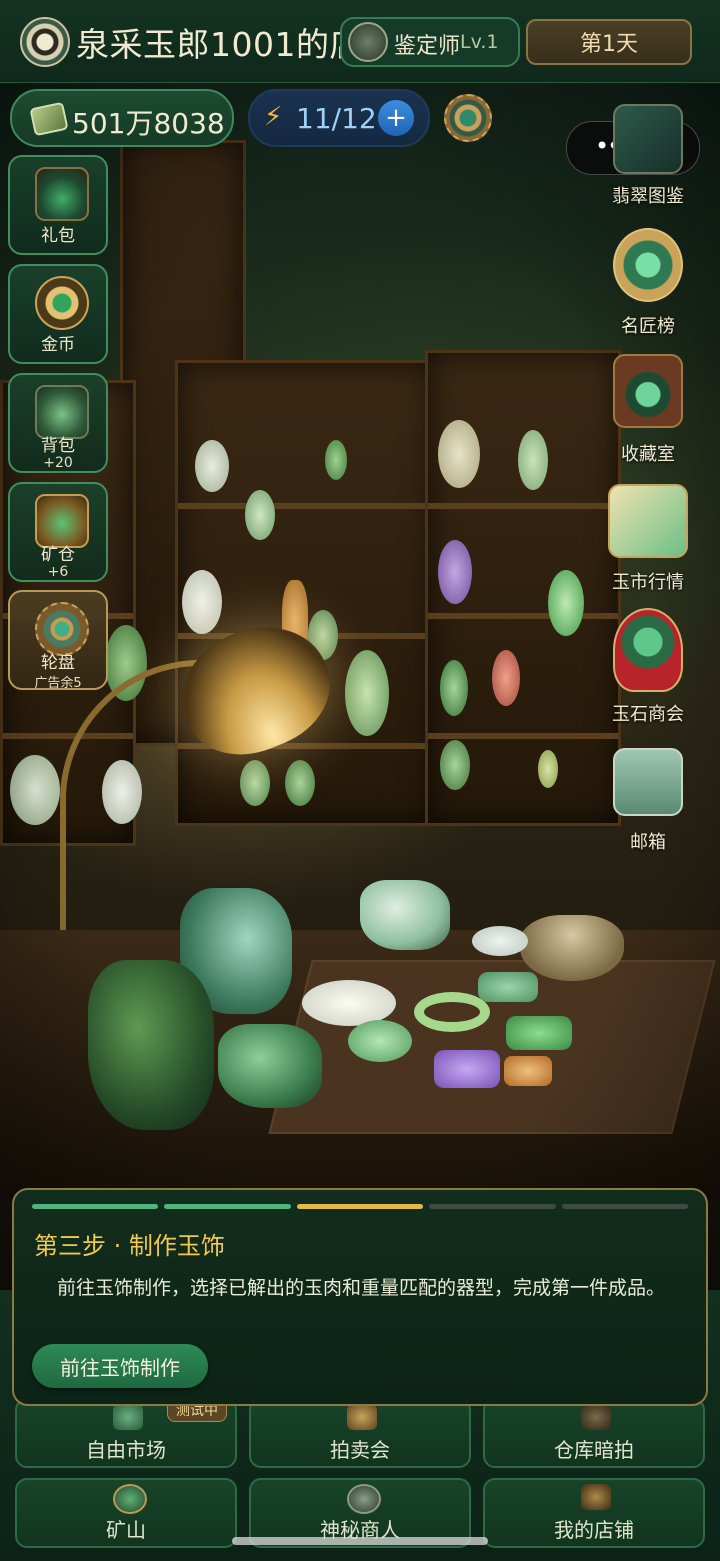 The width and height of the screenshot is (720, 1561). I want to click on free-market-button: 测试中 自由市场, so click(126, 1433).